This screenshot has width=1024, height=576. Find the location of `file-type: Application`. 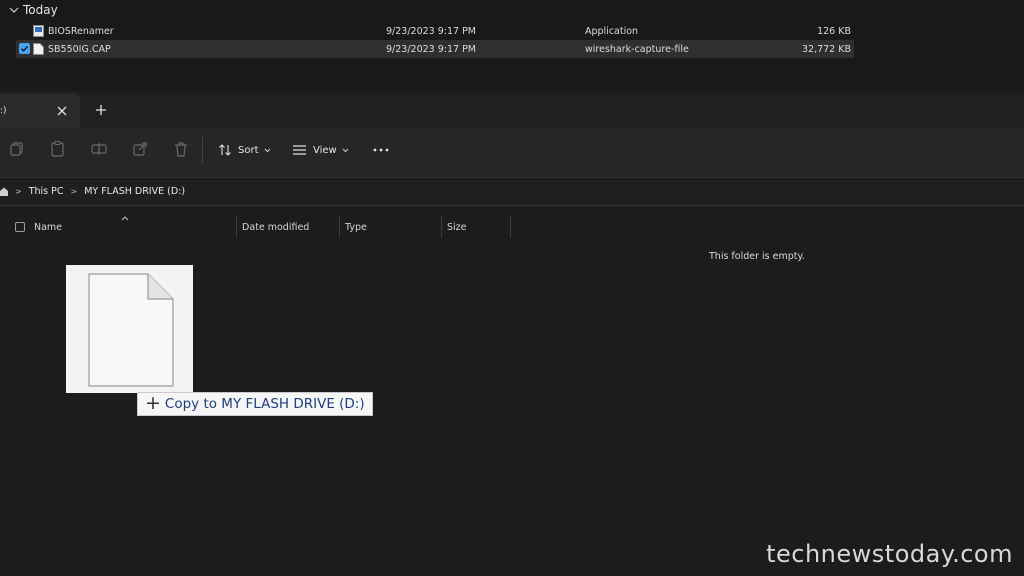

file-type: Application is located at coordinates (612, 31).